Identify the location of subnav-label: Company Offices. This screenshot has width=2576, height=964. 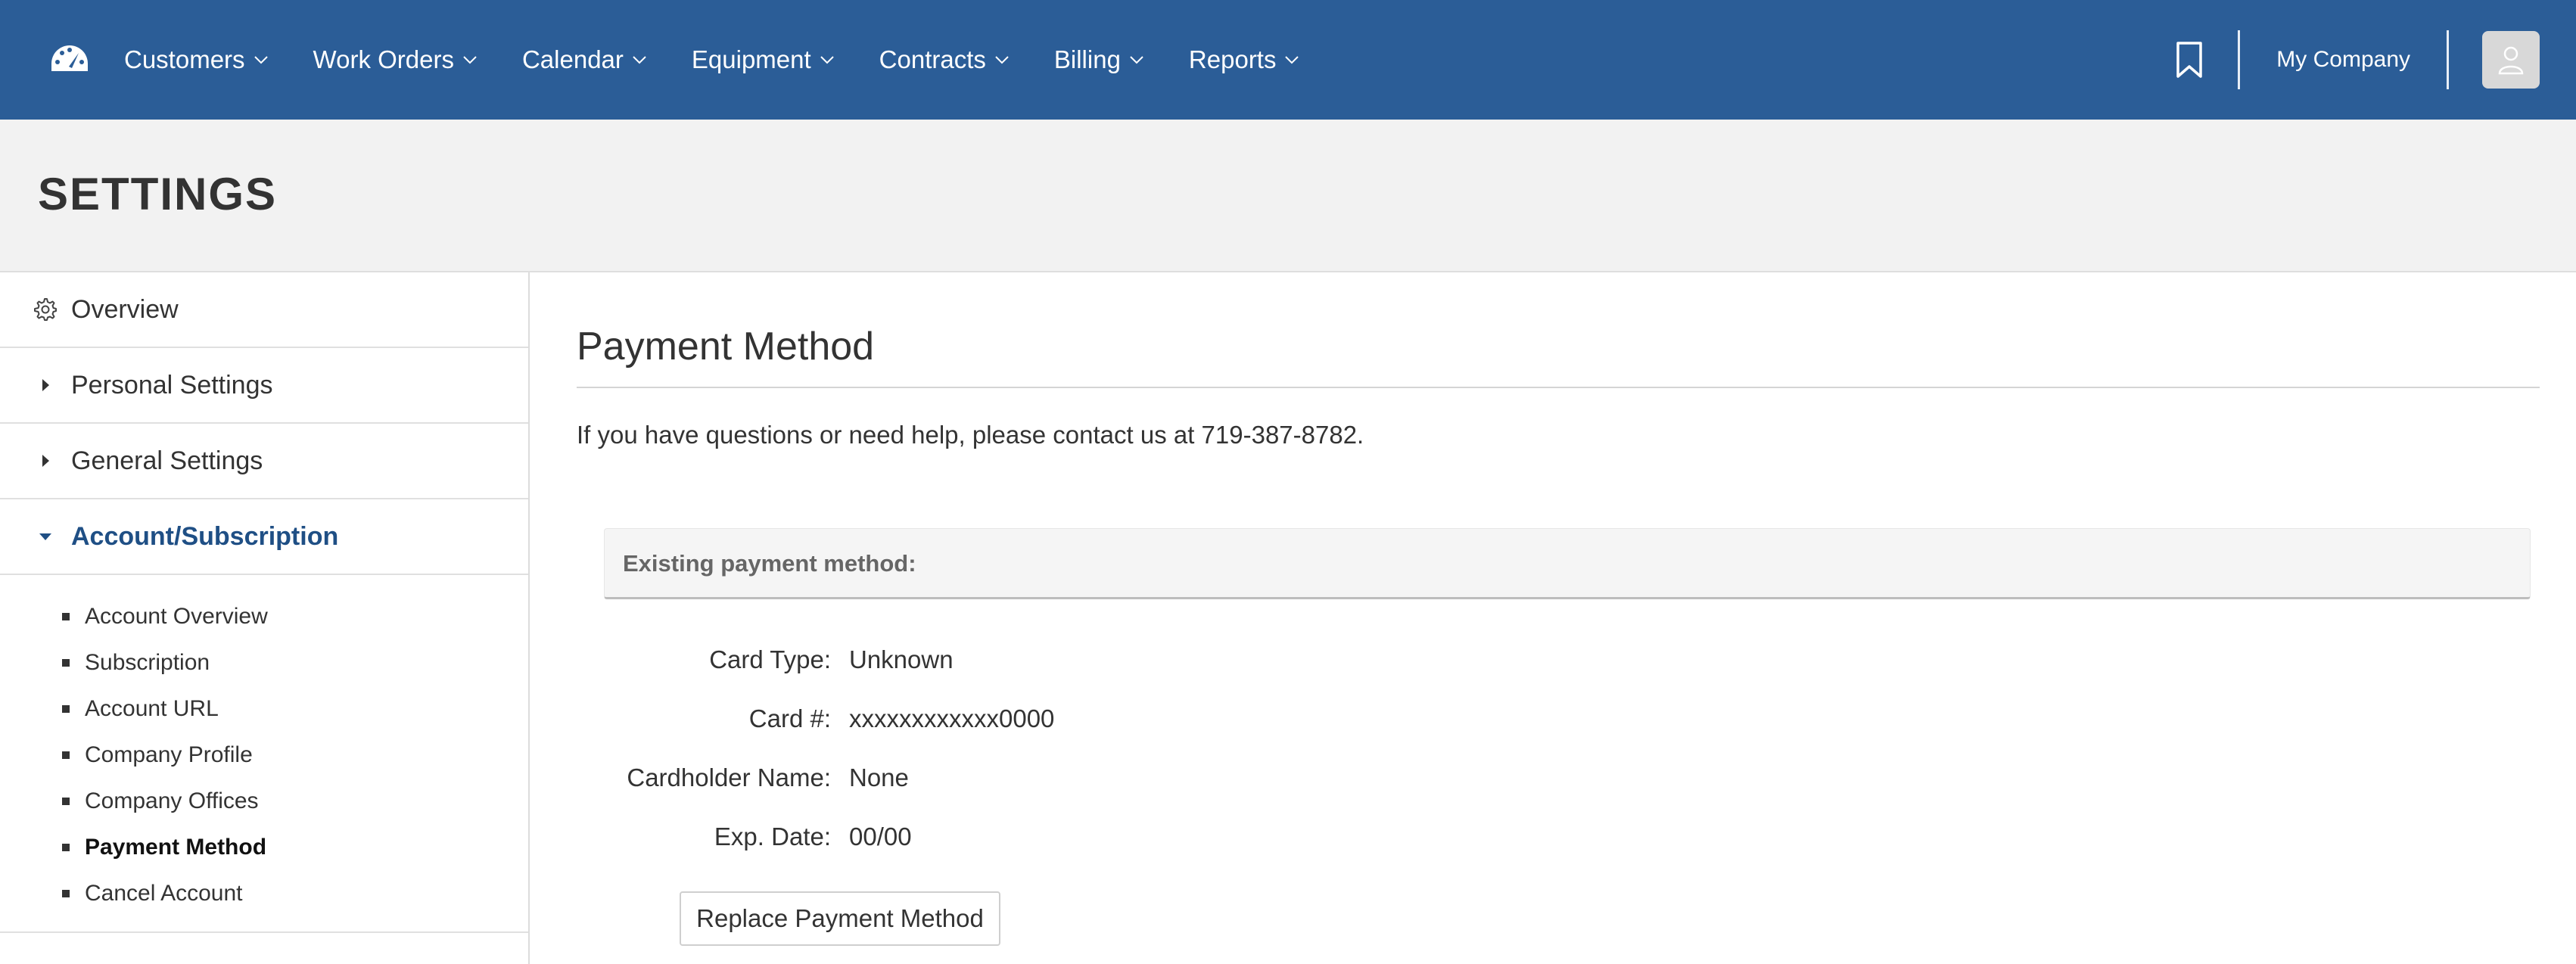
(172, 800).